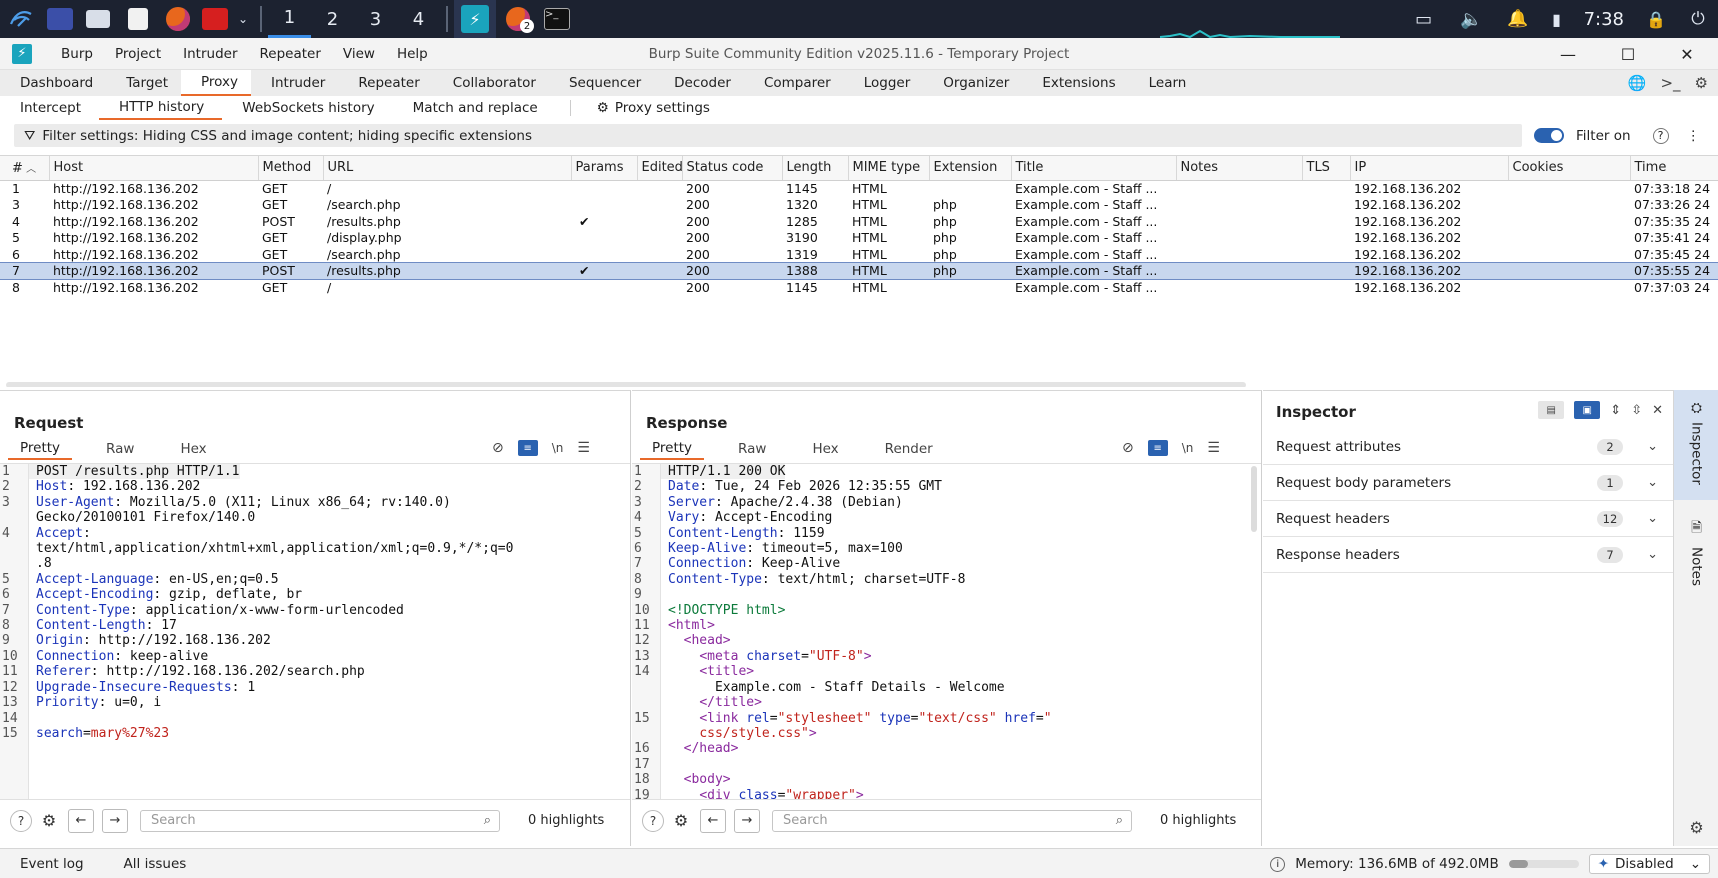 This screenshot has height=878, width=1718. I want to click on column-header: Notes, so click(1239, 168).